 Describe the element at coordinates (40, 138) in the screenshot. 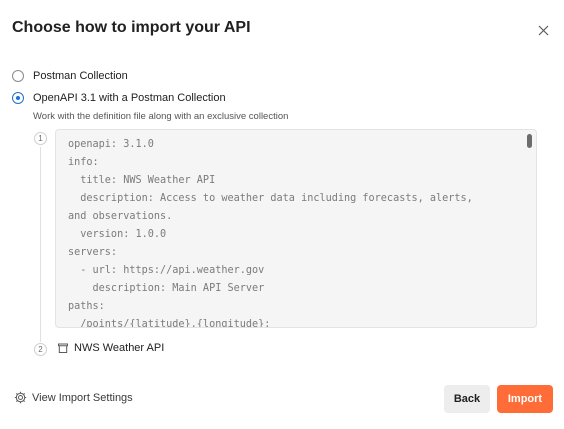

I see `step-number-1: 1` at that location.